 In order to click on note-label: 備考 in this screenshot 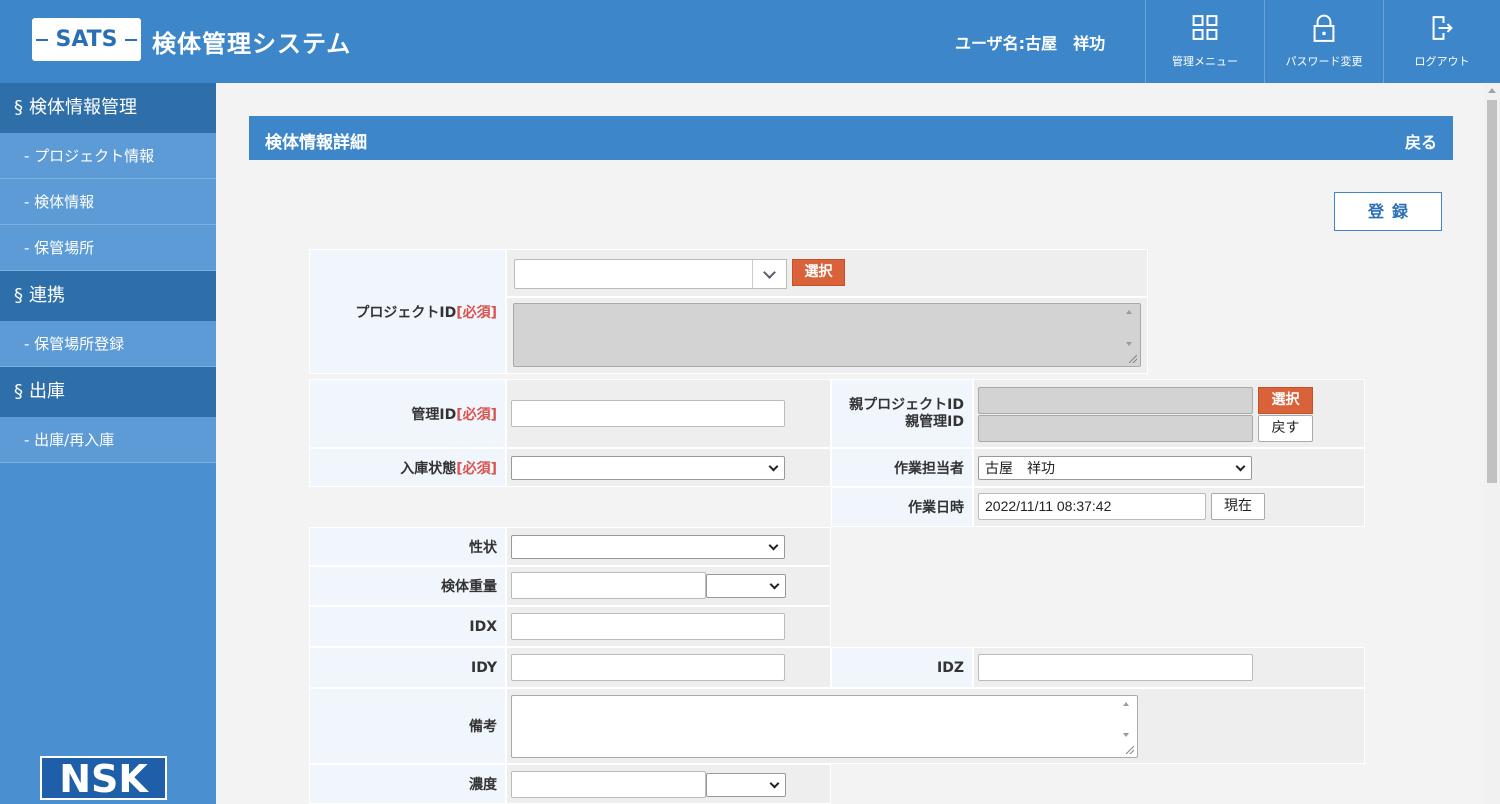, I will do `click(483, 727)`.